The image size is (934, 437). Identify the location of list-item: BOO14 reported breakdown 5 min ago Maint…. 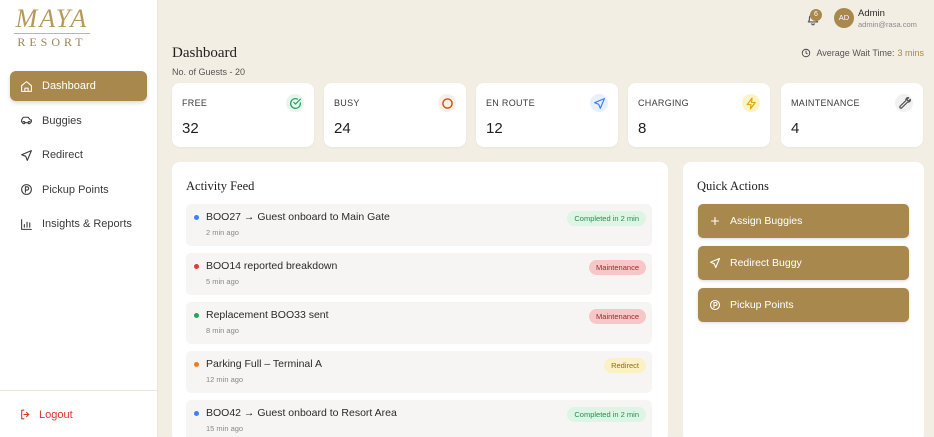
(419, 274).